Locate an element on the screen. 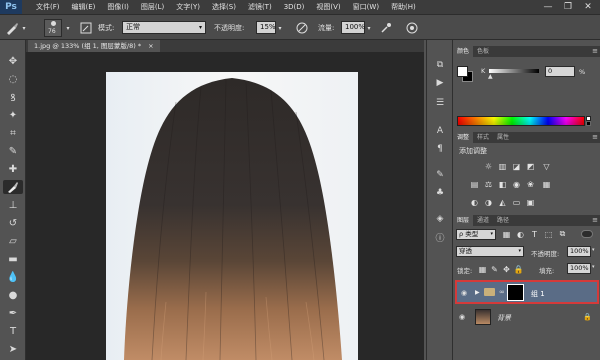 This screenshot has height=360, width=600. filter-toggle is located at coordinates (587, 234).